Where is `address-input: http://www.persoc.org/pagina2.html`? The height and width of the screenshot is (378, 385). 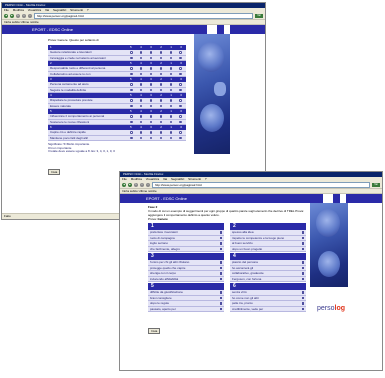 address-input: http://www.persoc.org/pagina2.html is located at coordinates (261, 184).